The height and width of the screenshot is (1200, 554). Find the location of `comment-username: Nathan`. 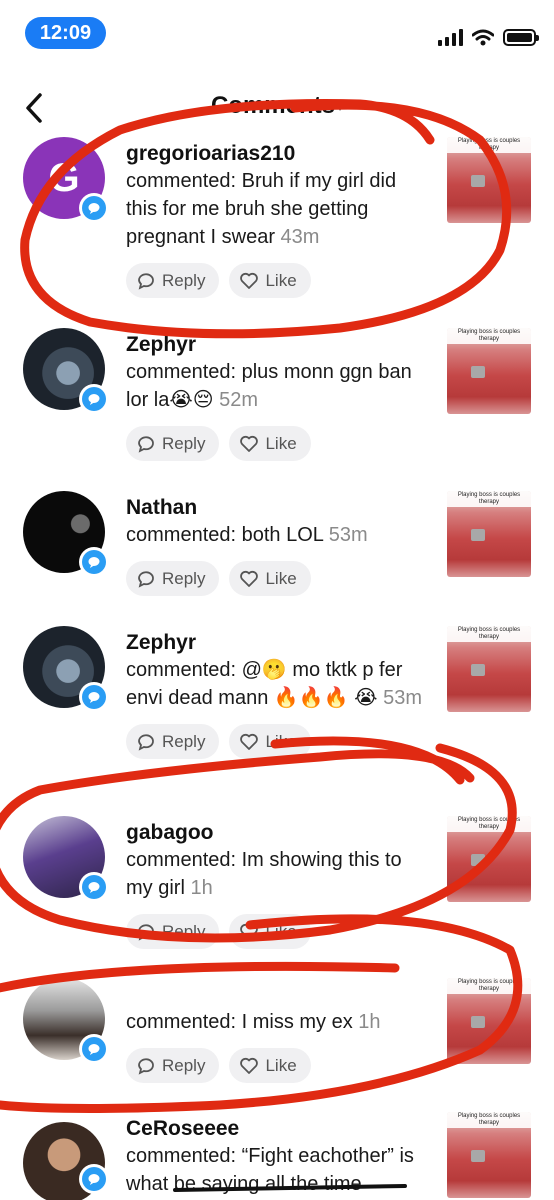

comment-username: Nathan is located at coordinates (278, 508).